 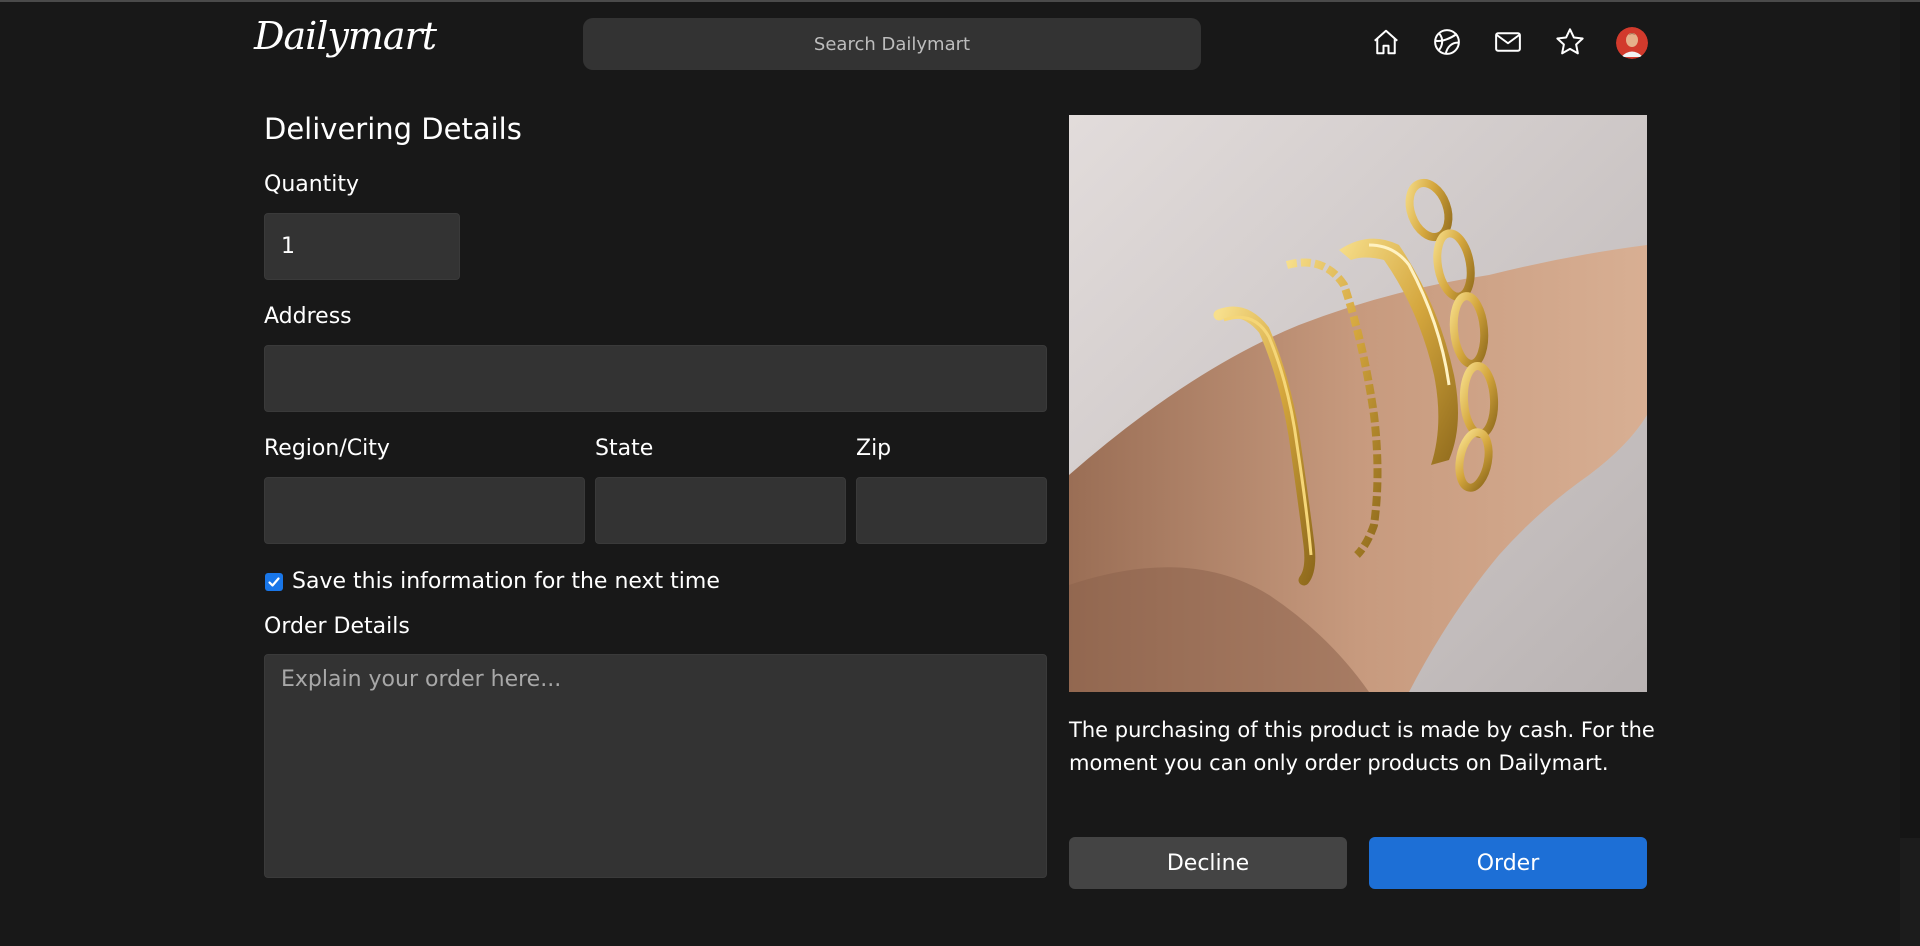 I want to click on scrollbar-track, so click(x=1910, y=892).